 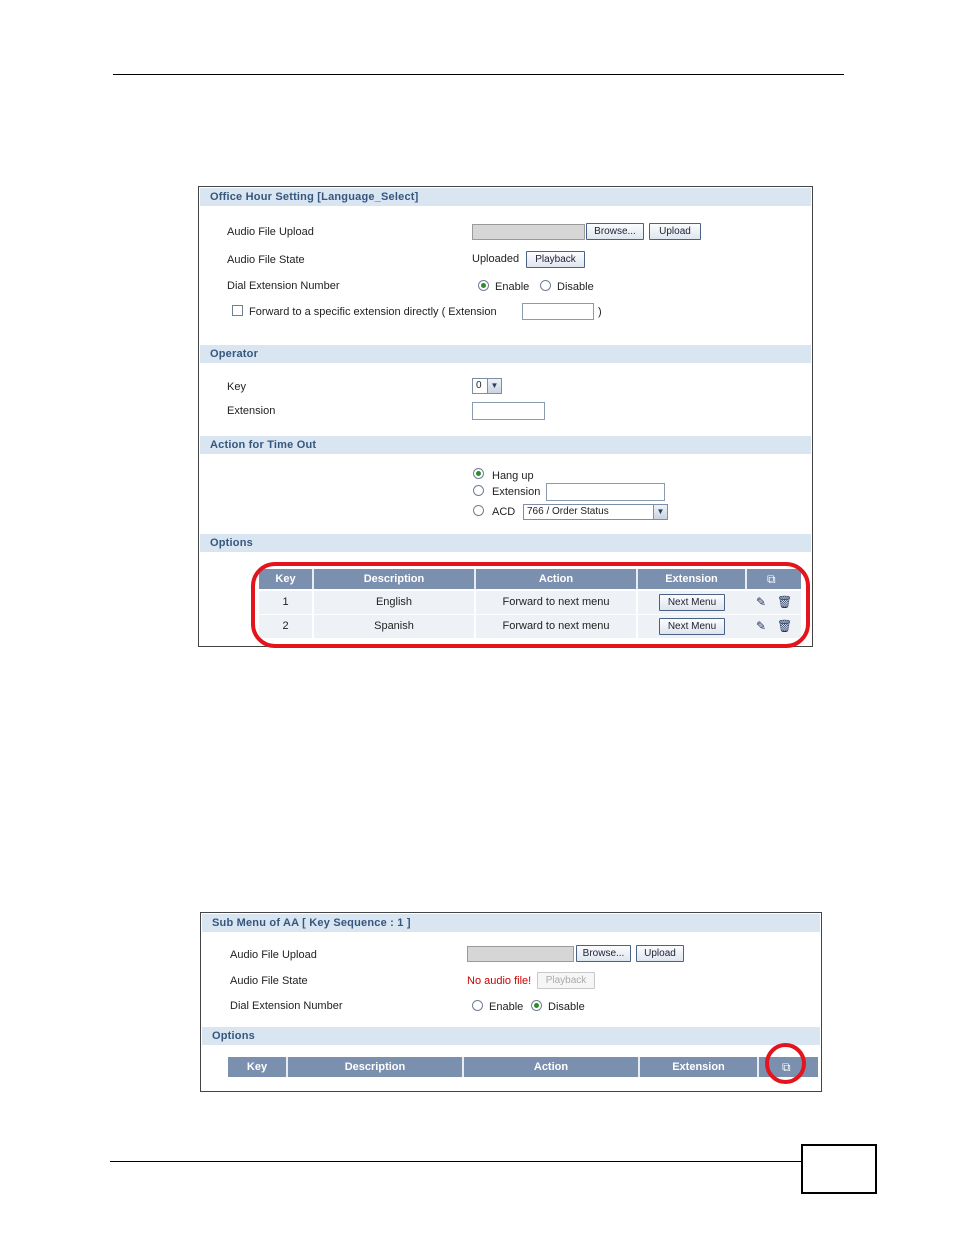 I want to click on submenu-title: Sub Menu of AA [ Key Sequence : 1 ], so click(x=511, y=923).